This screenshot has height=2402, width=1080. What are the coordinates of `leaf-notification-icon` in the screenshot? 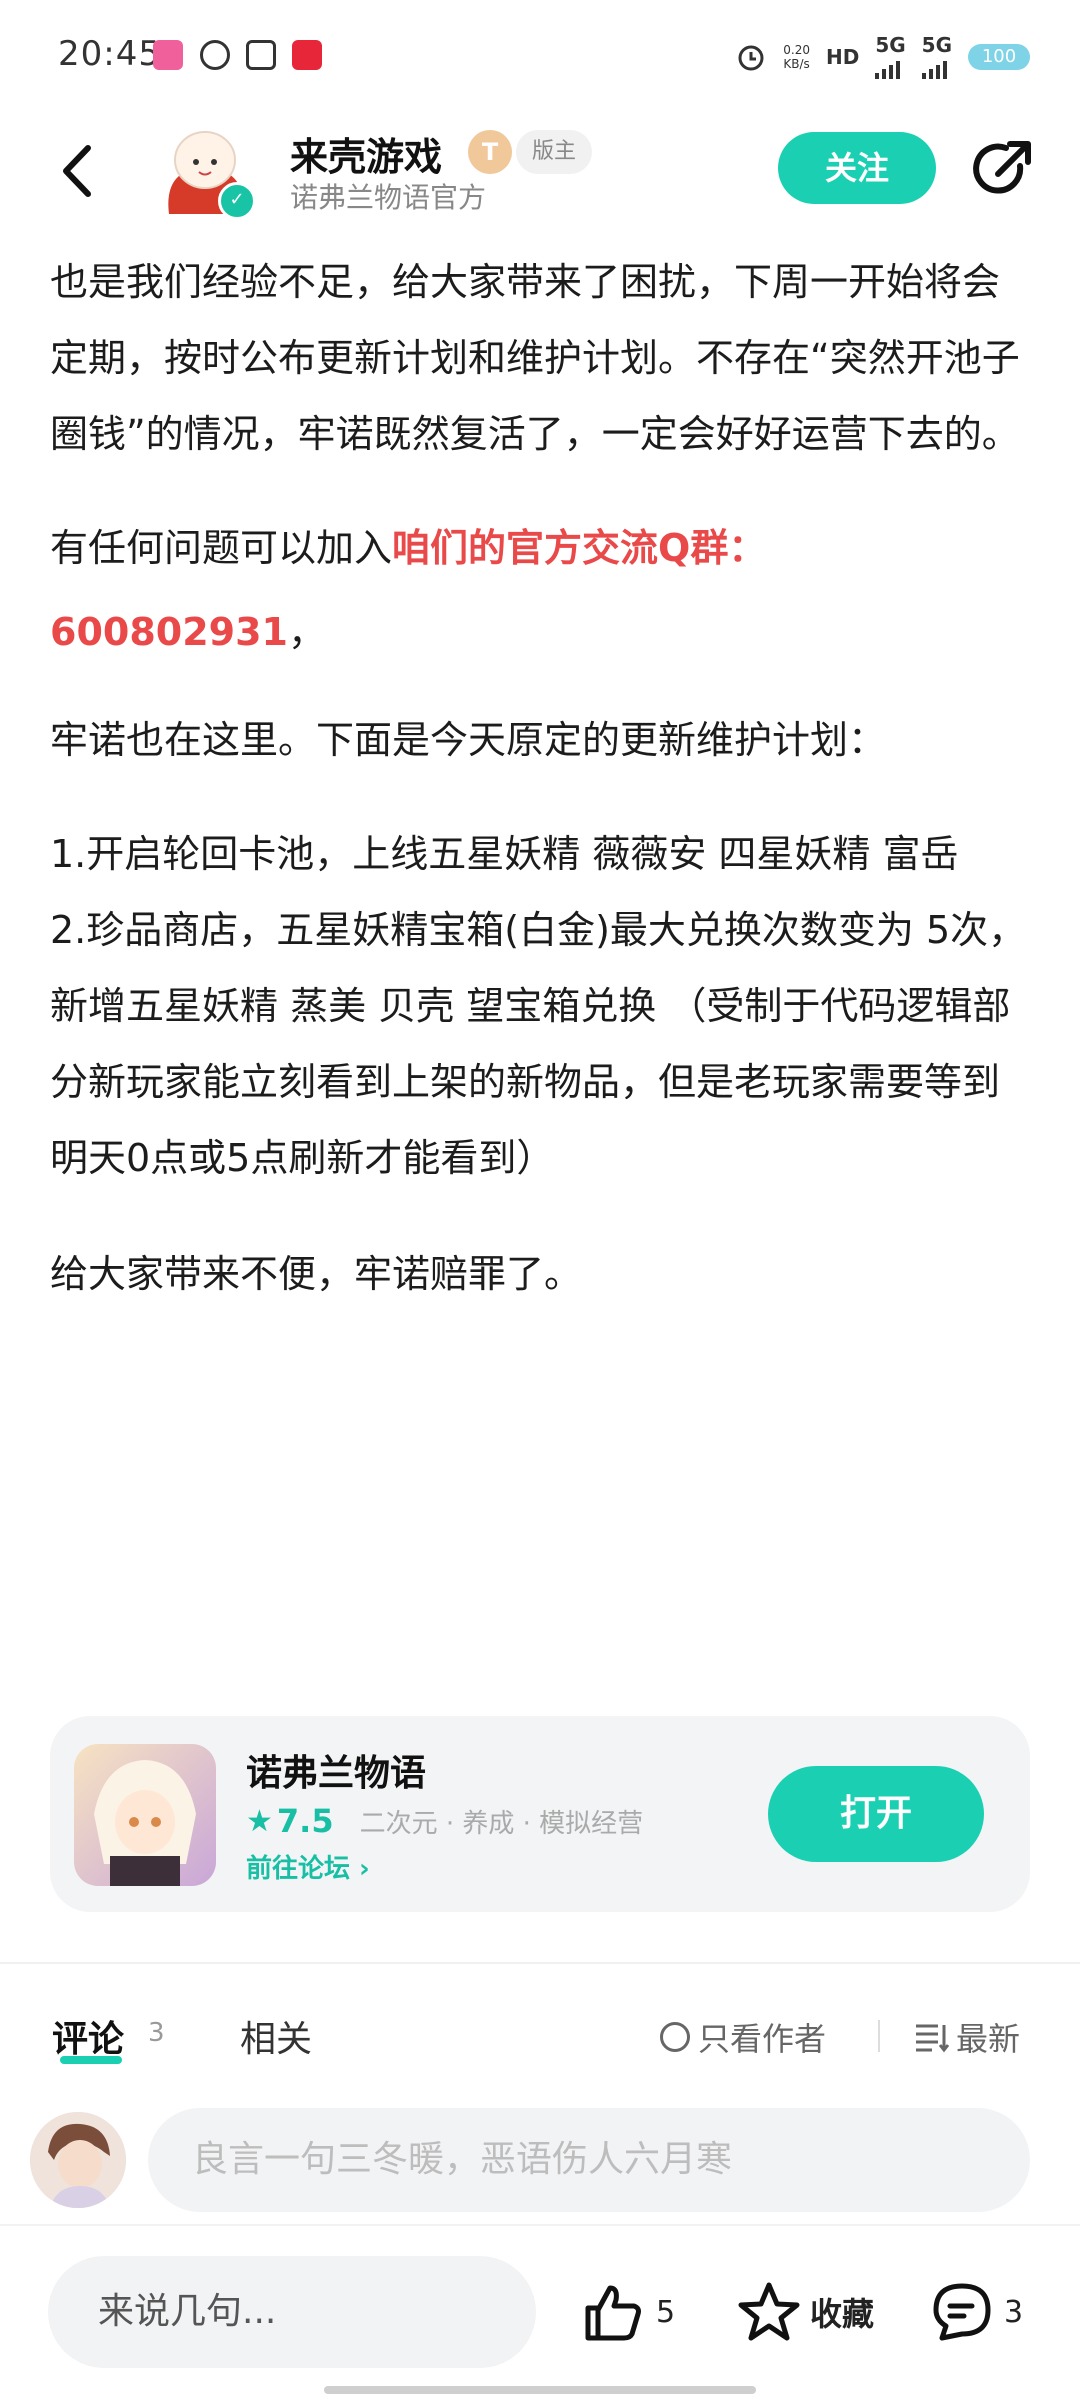 It's located at (215, 55).